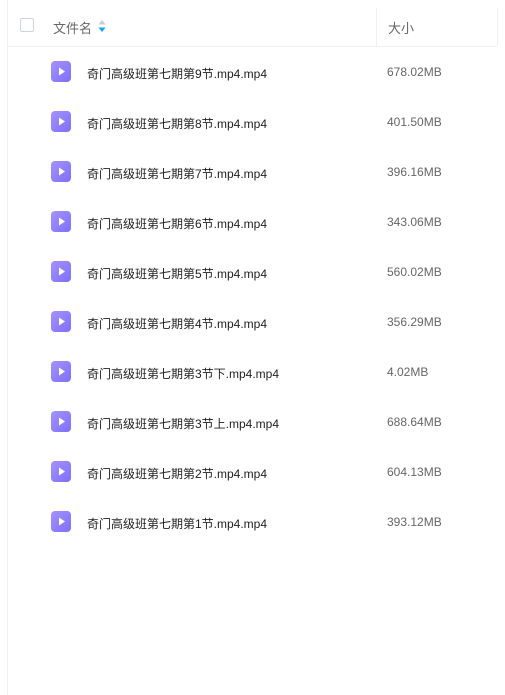 The width and height of the screenshot is (505, 695). Describe the element at coordinates (177, 123) in the screenshot. I see `file-name: 奇门高级班第七期第8节.mp4.mp4` at that location.